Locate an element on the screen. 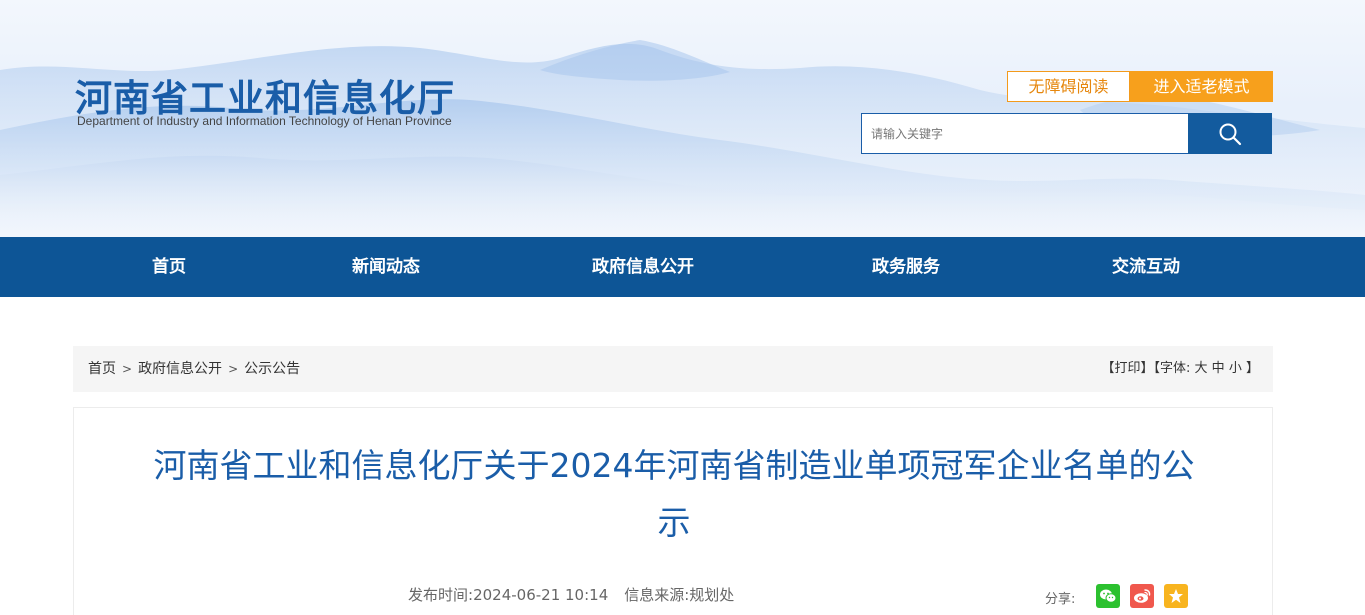 The width and height of the screenshot is (1365, 615). weibo-icon is located at coordinates (1142, 596).